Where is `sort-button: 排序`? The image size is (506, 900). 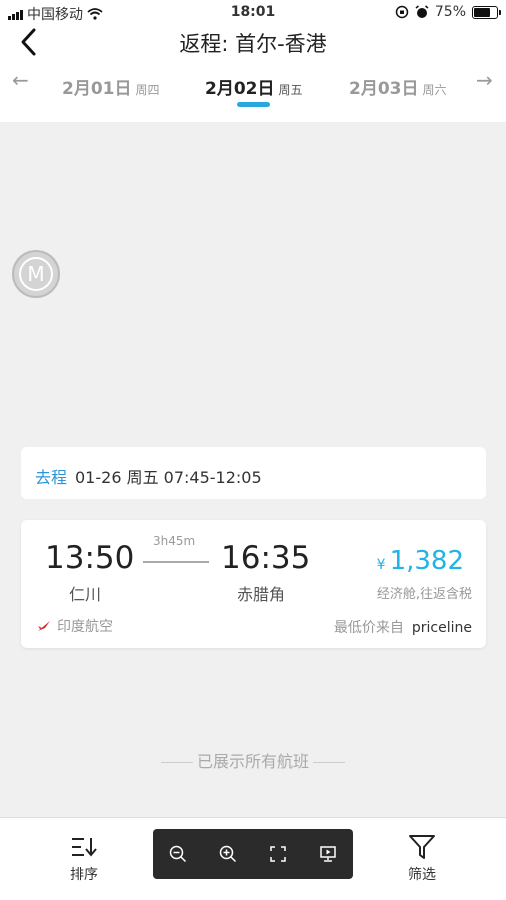
sort-button: 排序 is located at coordinates (84, 859).